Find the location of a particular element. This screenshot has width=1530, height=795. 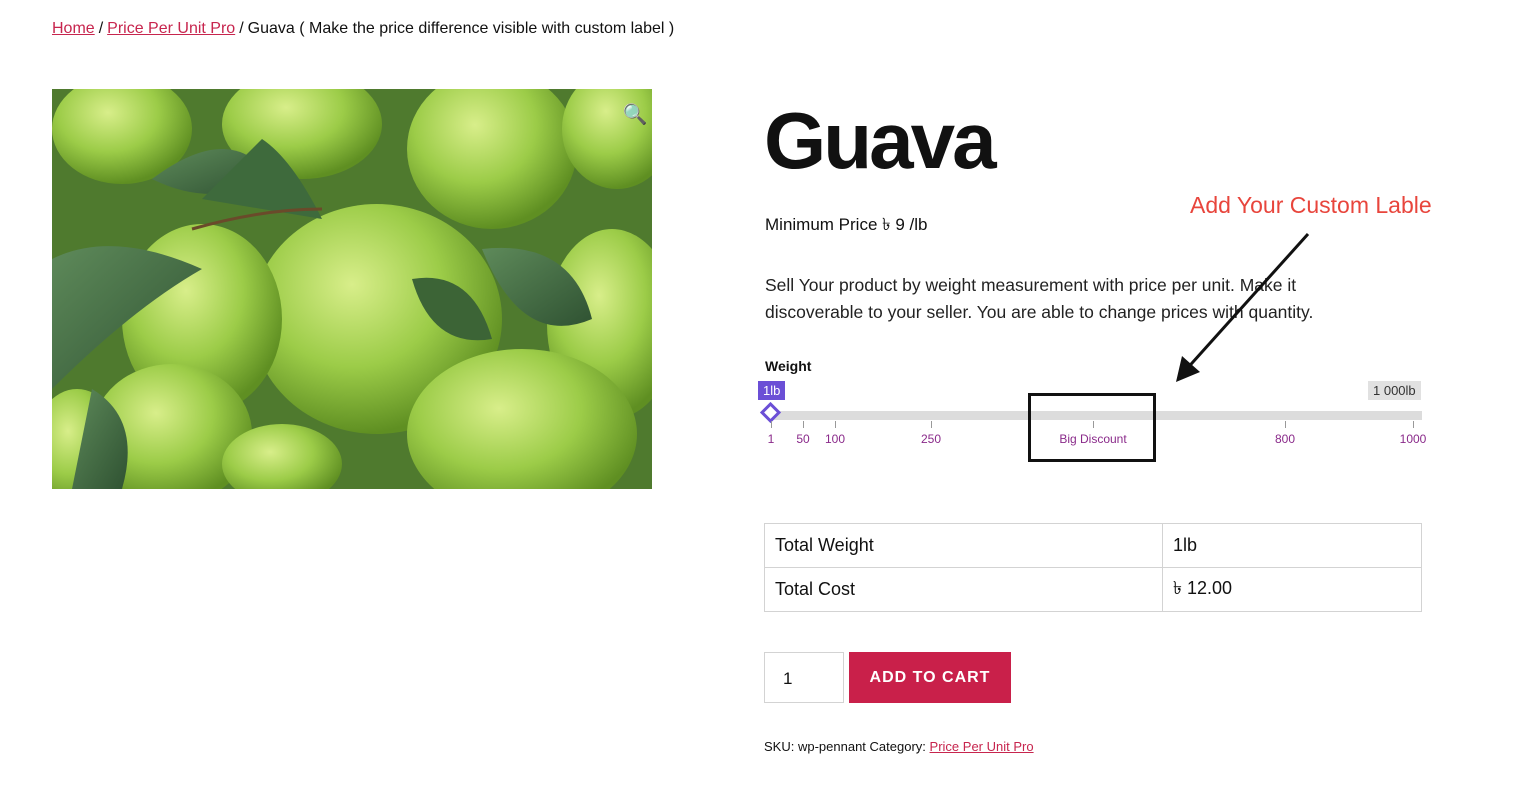

custom-label-highlight-box is located at coordinates (1092, 427).